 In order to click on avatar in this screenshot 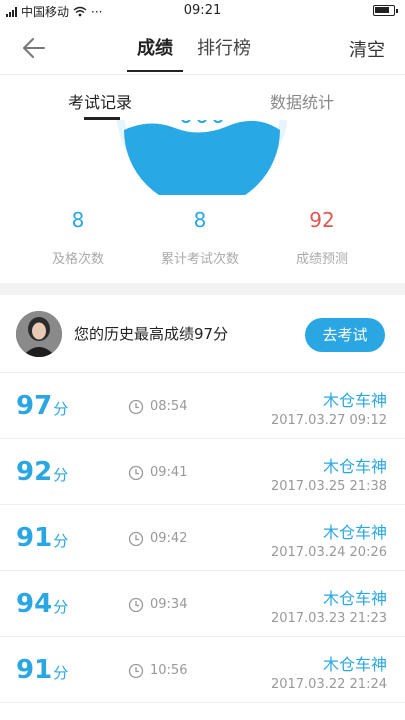, I will do `click(39, 334)`.